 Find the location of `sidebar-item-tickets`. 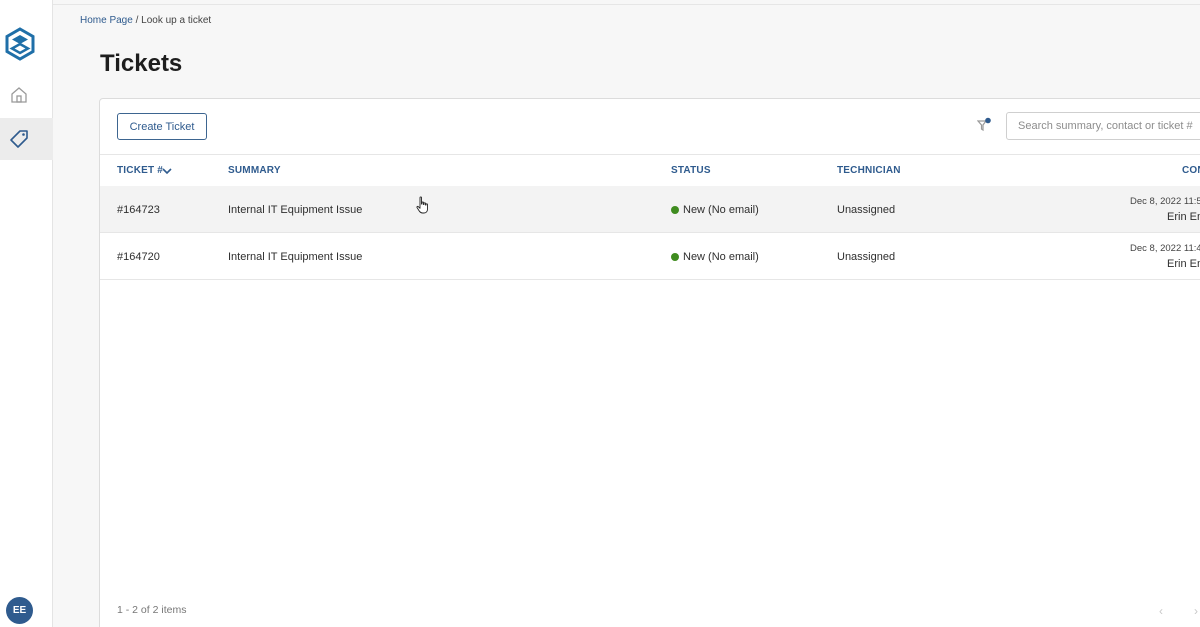

sidebar-item-tickets is located at coordinates (26, 139).